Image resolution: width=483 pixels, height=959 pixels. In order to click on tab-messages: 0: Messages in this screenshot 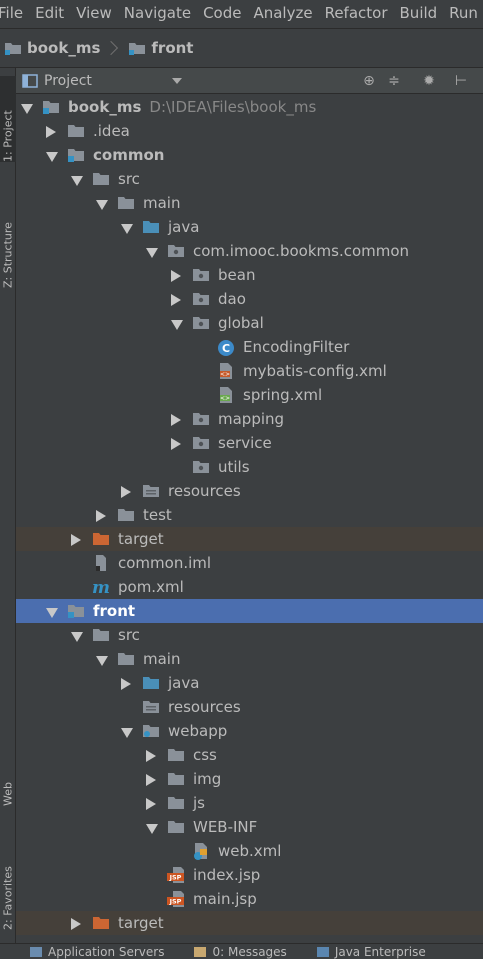, I will do `click(240, 951)`.